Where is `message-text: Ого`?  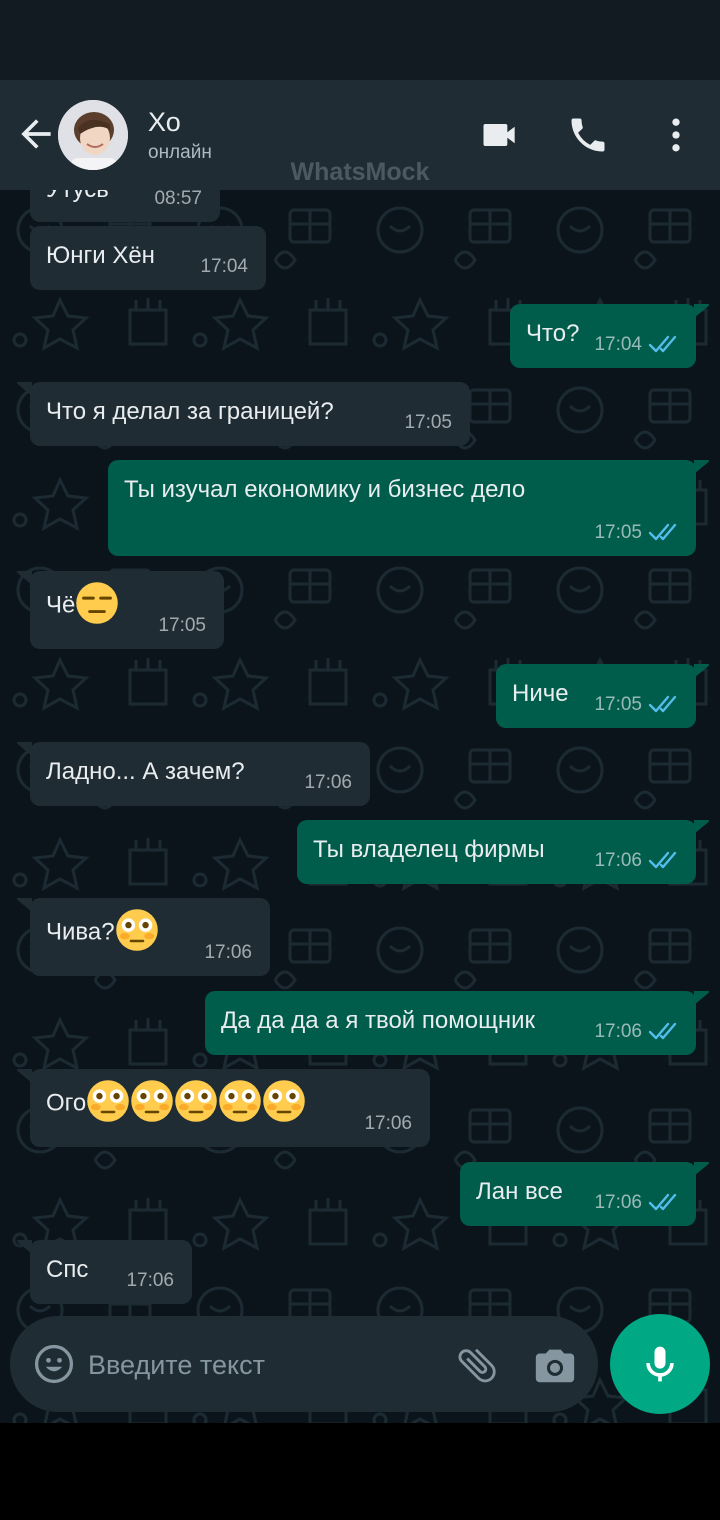 message-text: Ого is located at coordinates (176, 1101).